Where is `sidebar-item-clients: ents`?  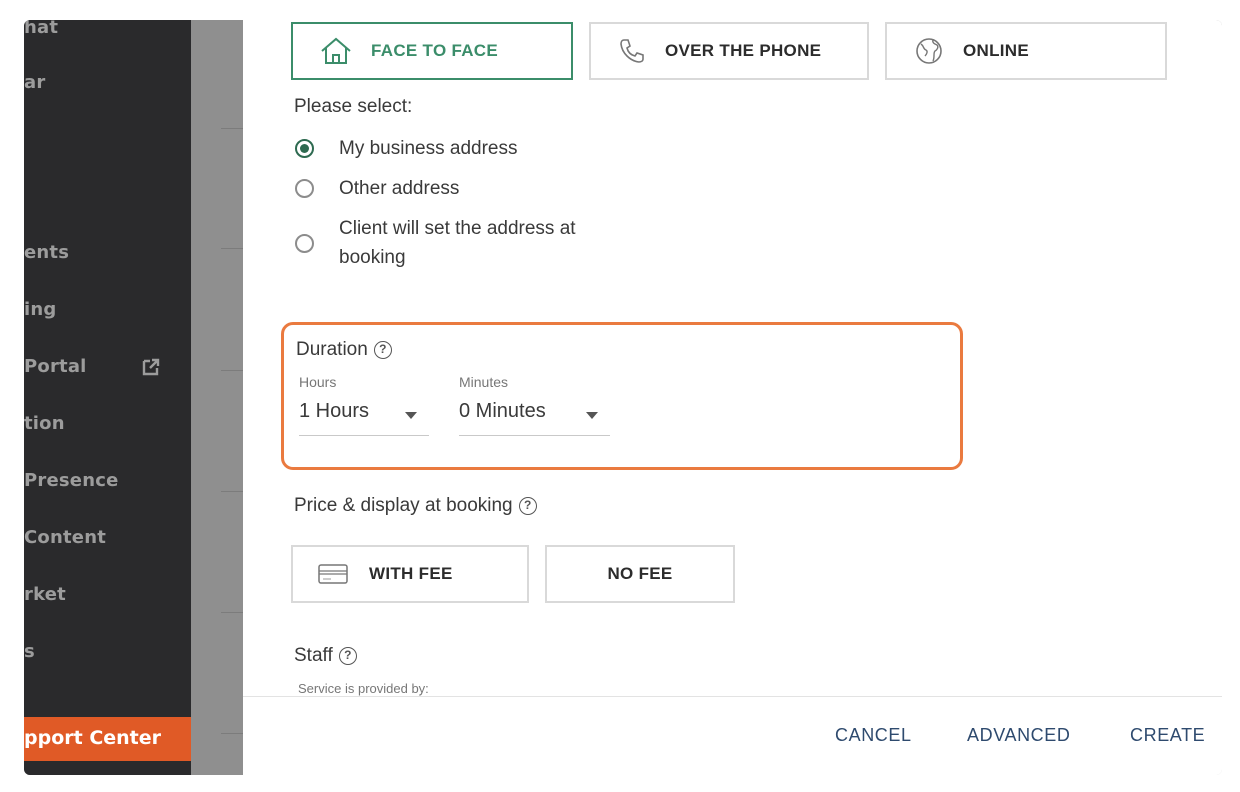 sidebar-item-clients: ents is located at coordinates (46, 252).